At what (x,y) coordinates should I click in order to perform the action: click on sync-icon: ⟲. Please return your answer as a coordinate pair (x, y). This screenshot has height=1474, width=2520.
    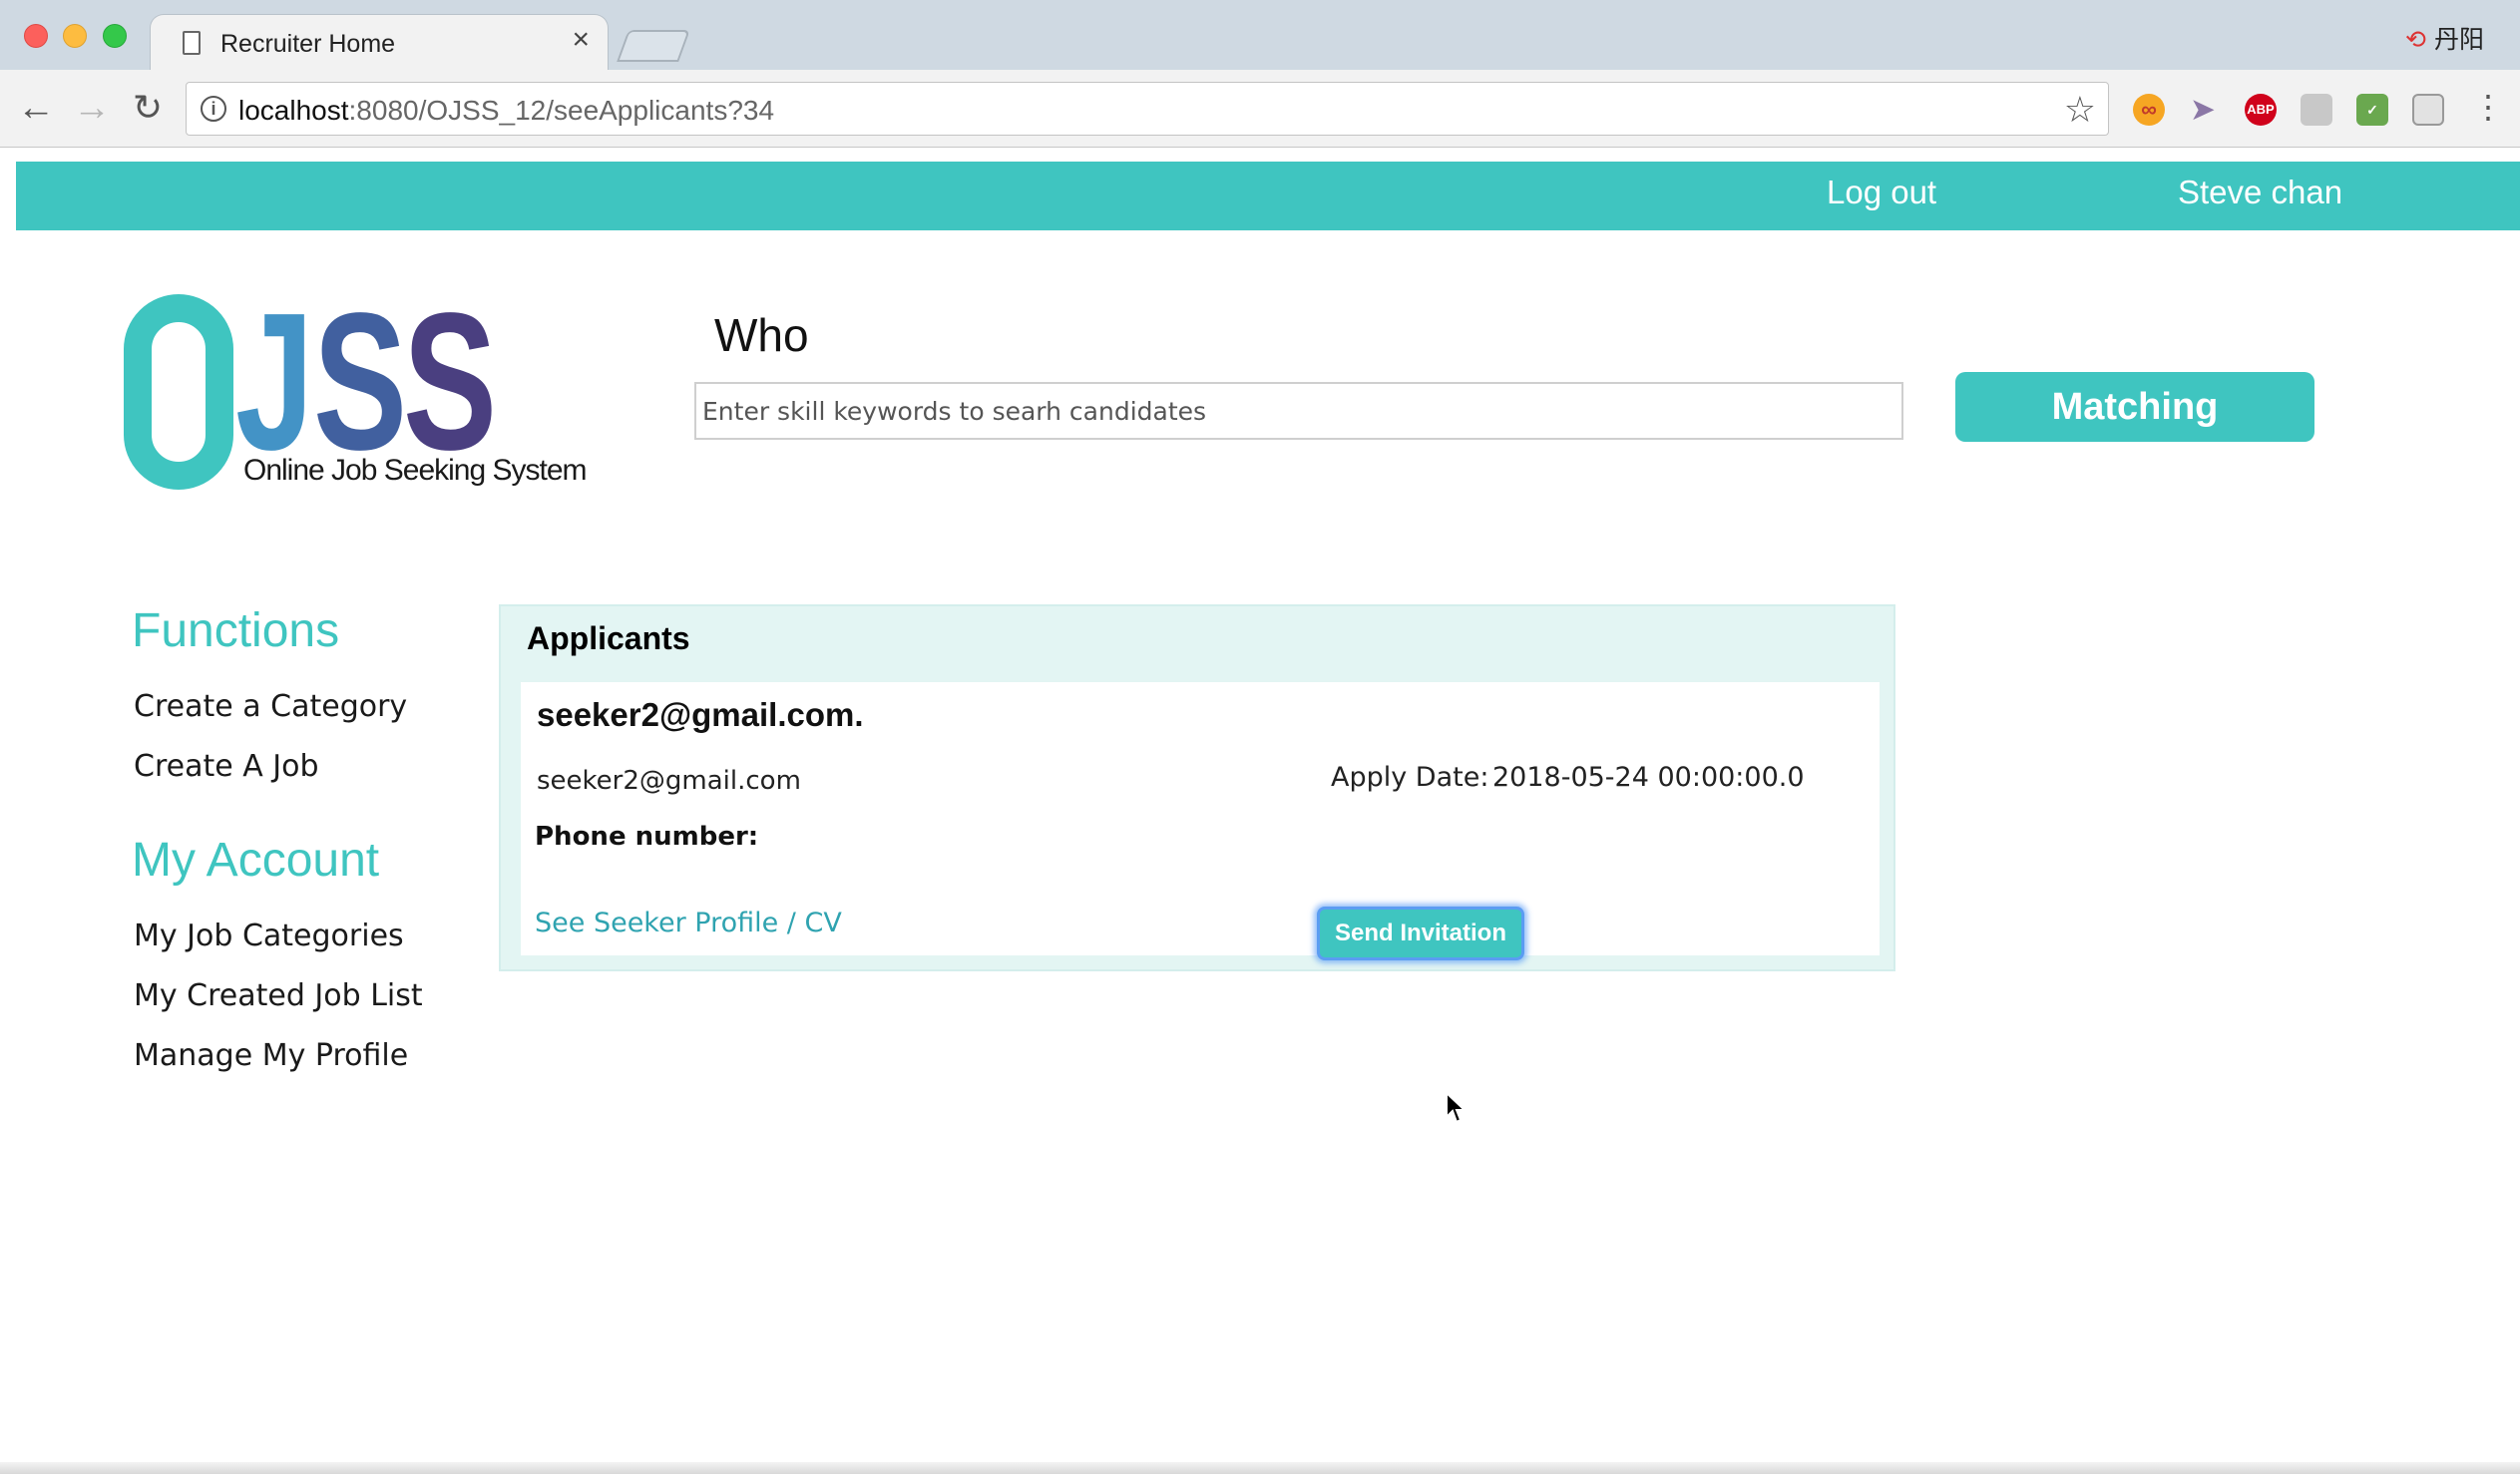
    Looking at the image, I should click on (2415, 40).